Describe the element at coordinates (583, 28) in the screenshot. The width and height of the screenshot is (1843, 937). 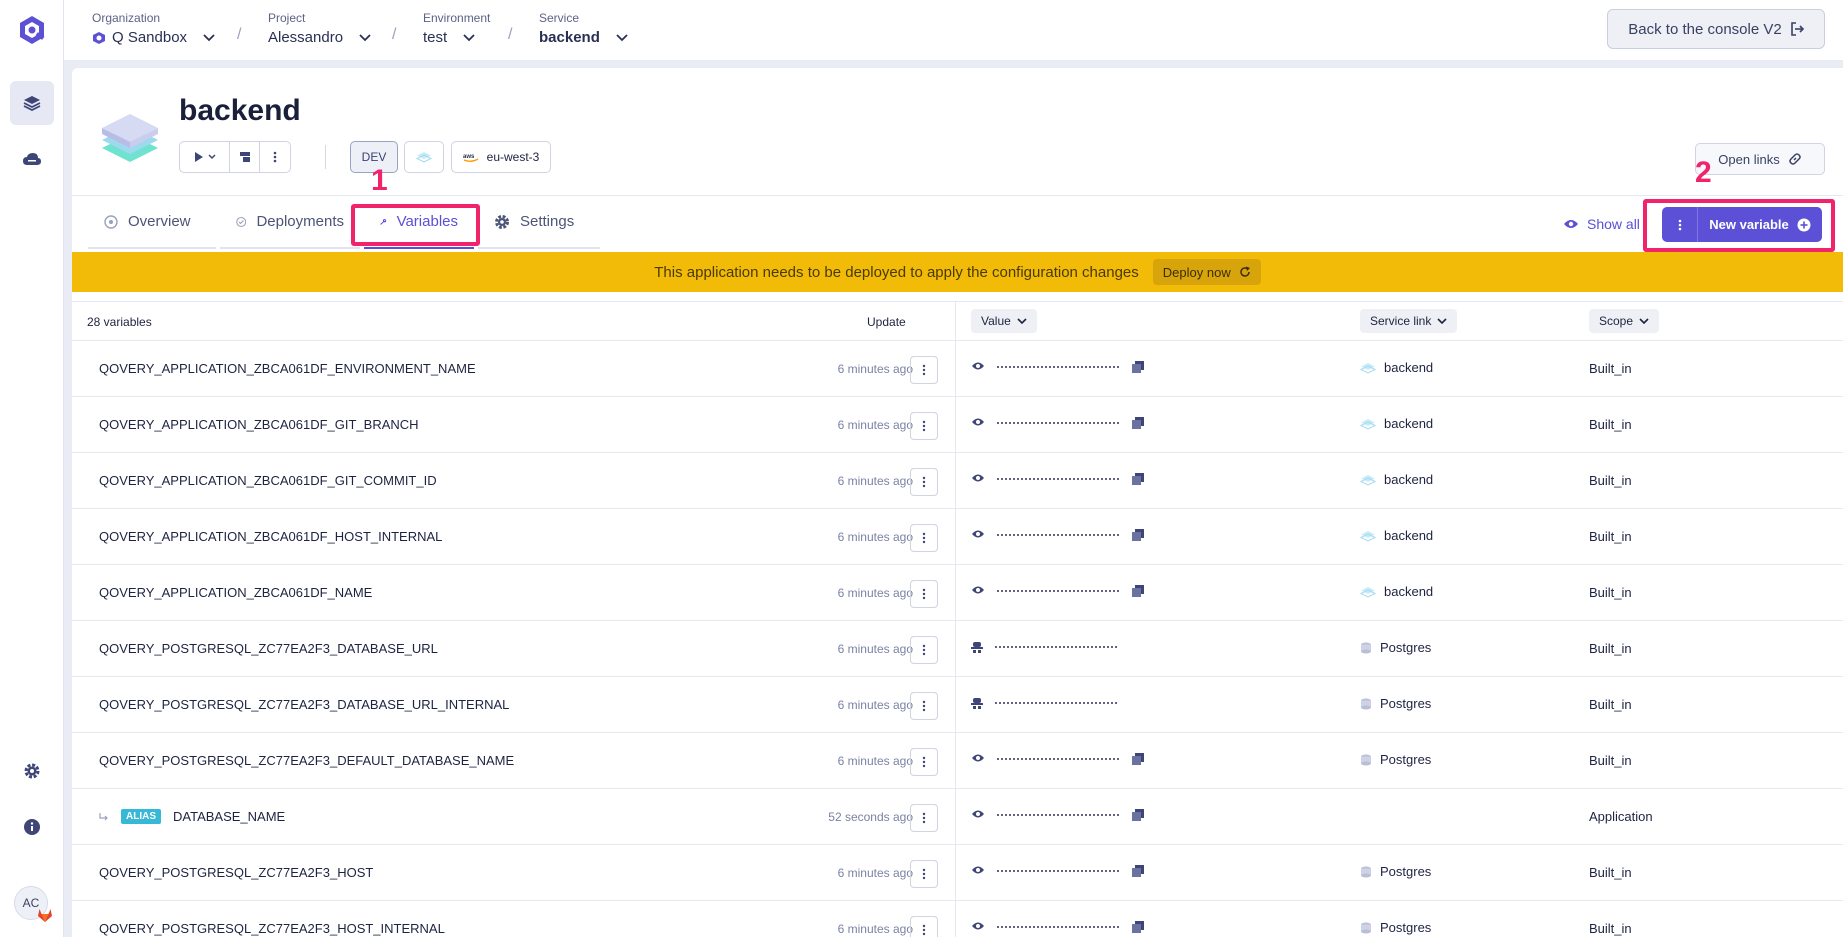
I see `breadcrumb-service: Service backend` at that location.